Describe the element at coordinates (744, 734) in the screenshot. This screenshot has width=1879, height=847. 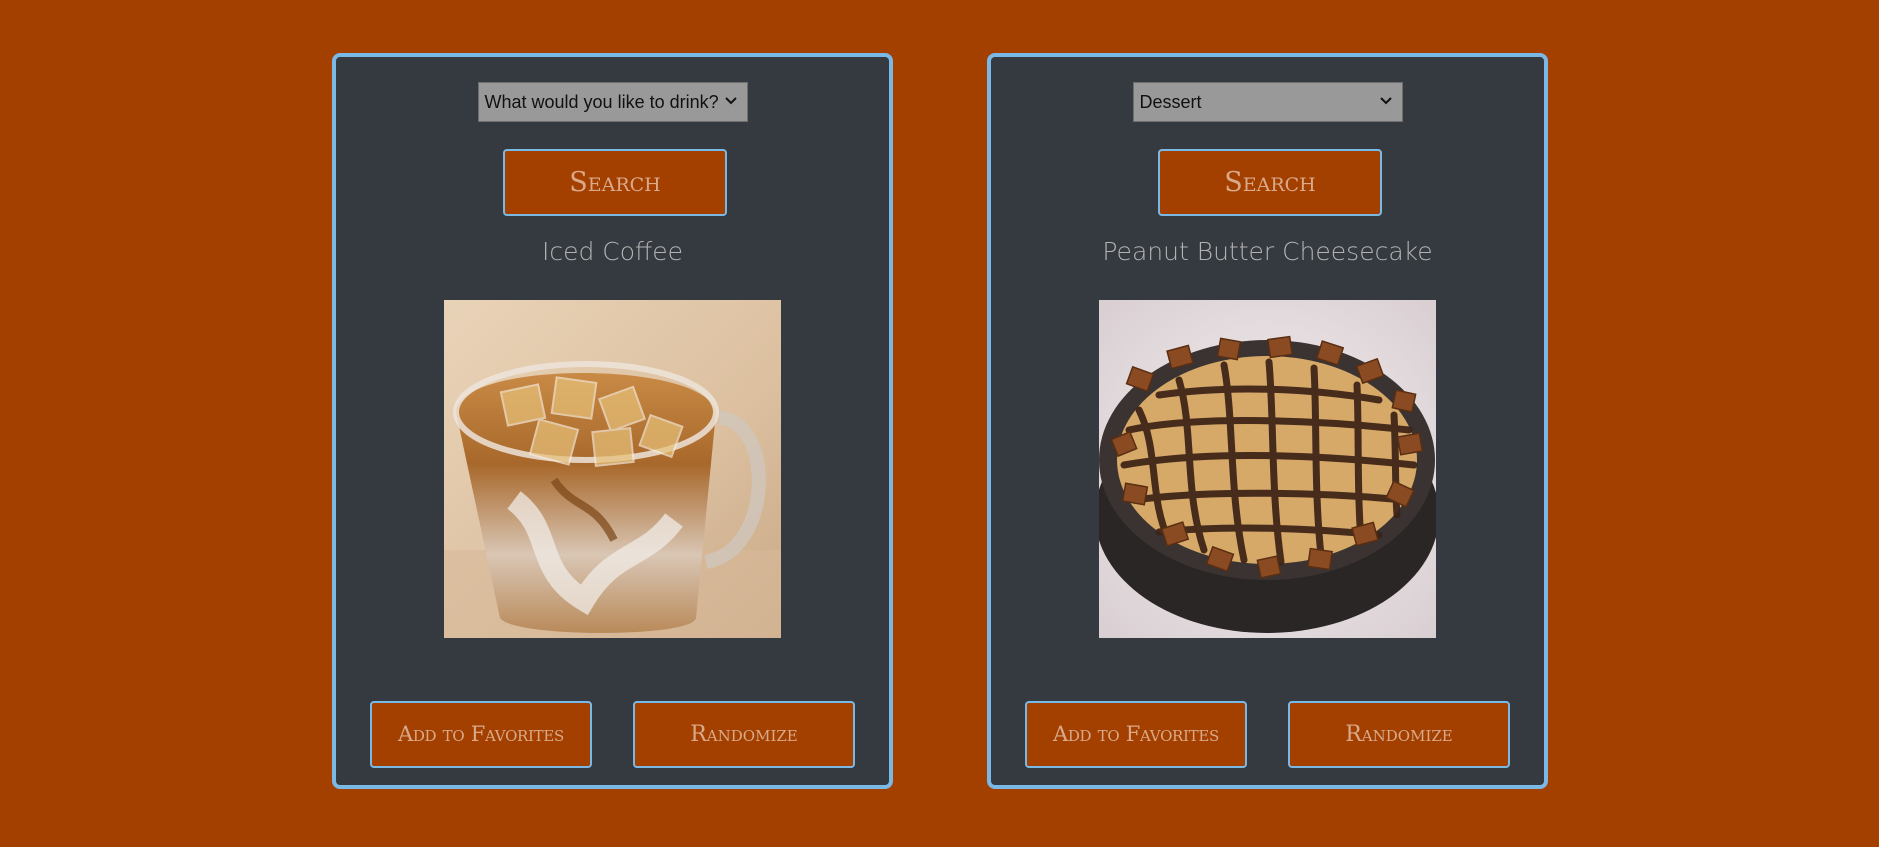
I see `drink-randomize-button: Randomize` at that location.